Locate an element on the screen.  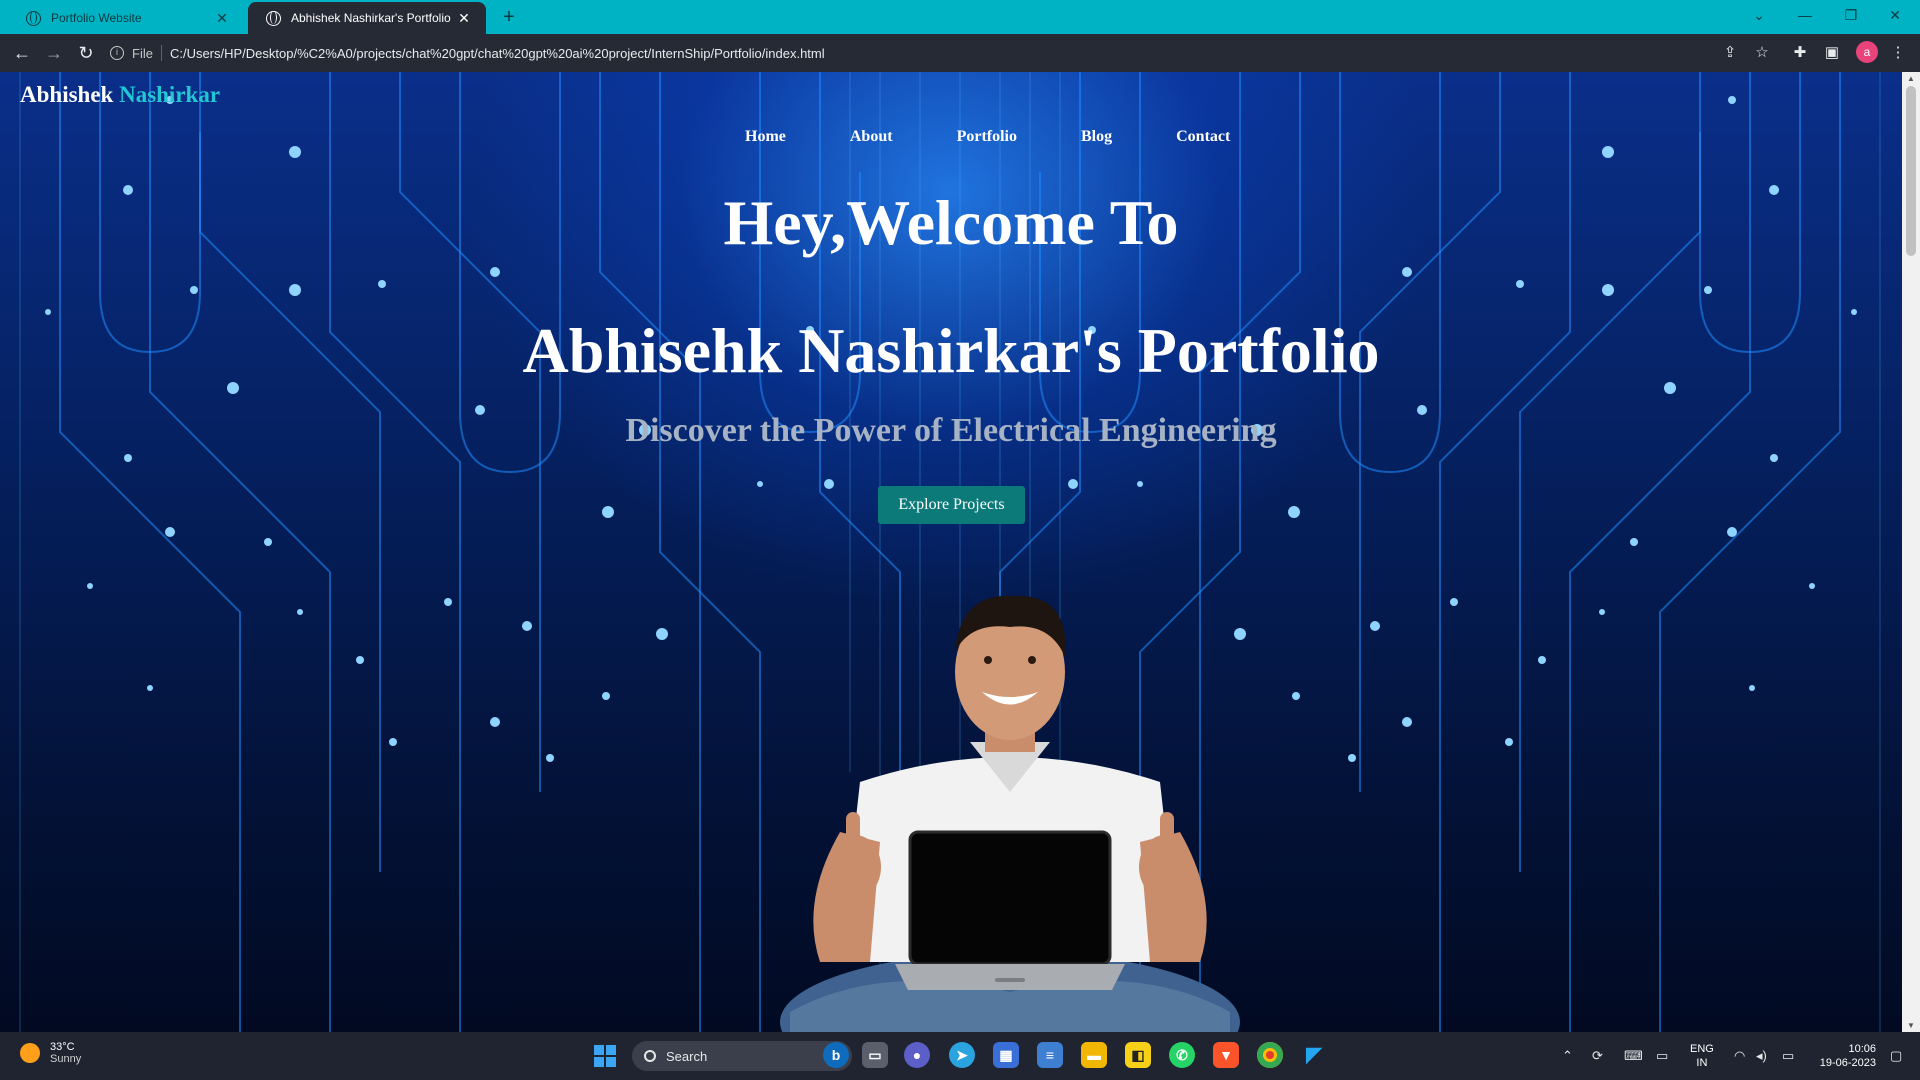
chevron-up-icon: ⌃ is located at coordinates (1567, 1056).